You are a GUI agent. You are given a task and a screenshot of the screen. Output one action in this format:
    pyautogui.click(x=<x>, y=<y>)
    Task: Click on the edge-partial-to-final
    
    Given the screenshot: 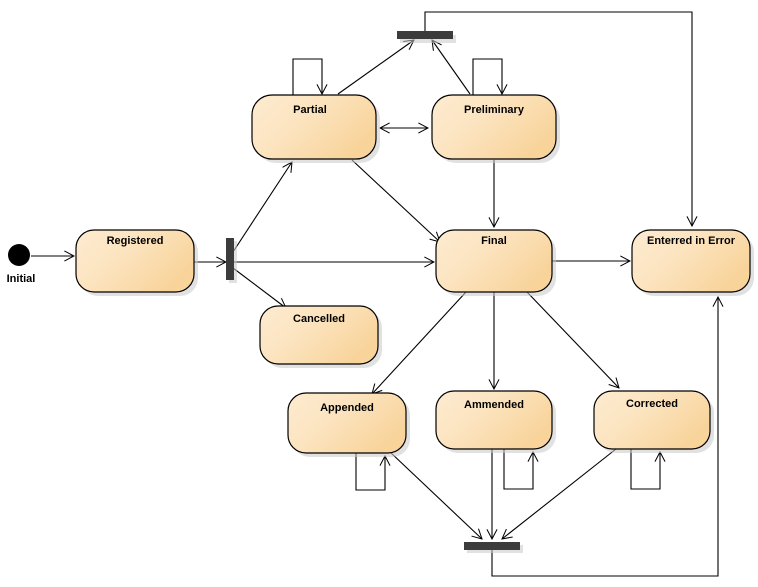 What is the action you would take?
    pyautogui.click(x=395, y=200)
    